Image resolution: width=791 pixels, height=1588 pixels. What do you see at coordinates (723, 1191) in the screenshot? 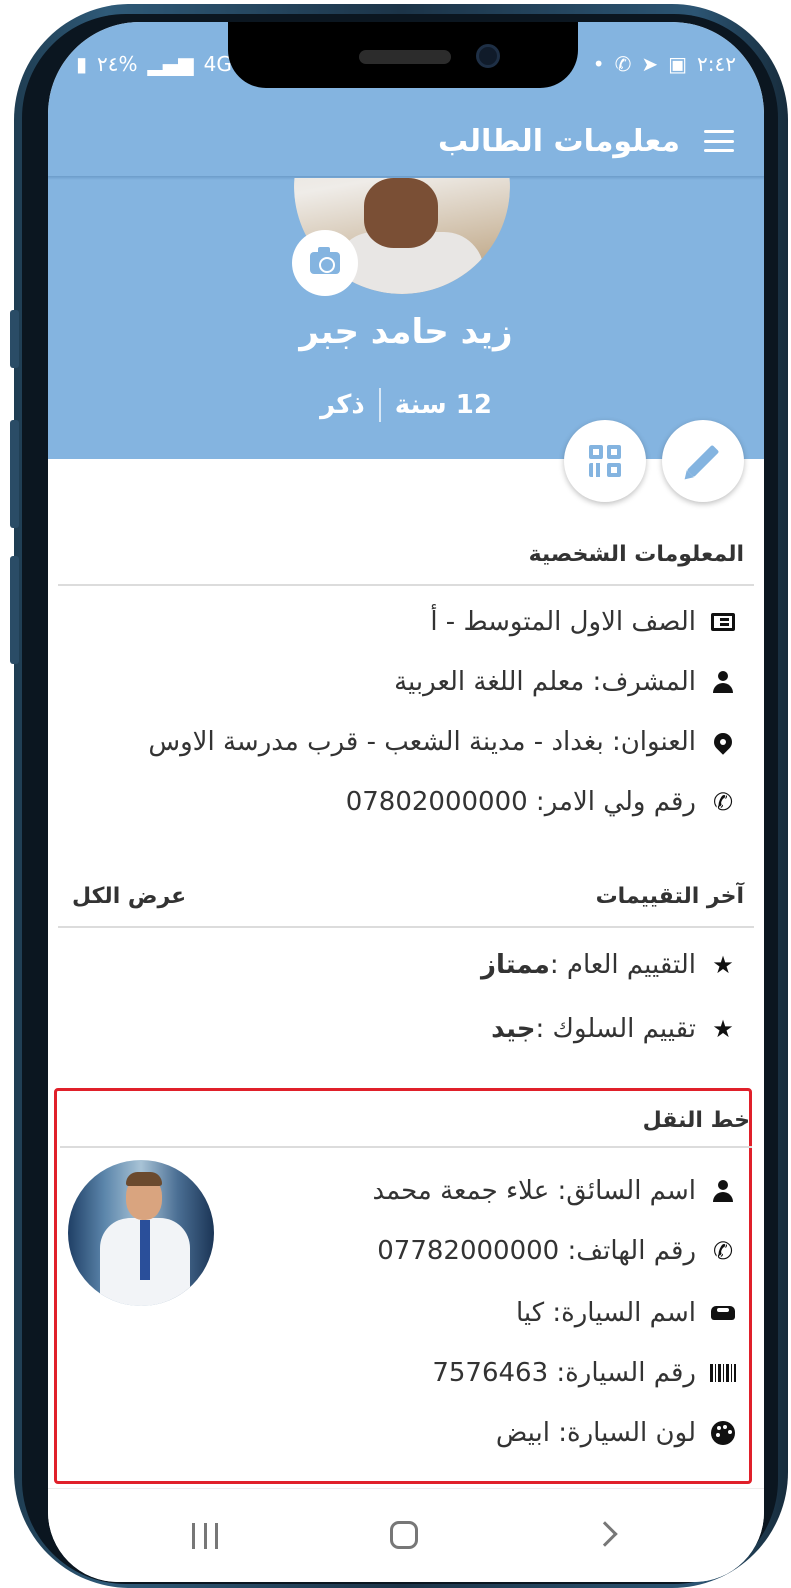
I see `person-icon` at bounding box center [723, 1191].